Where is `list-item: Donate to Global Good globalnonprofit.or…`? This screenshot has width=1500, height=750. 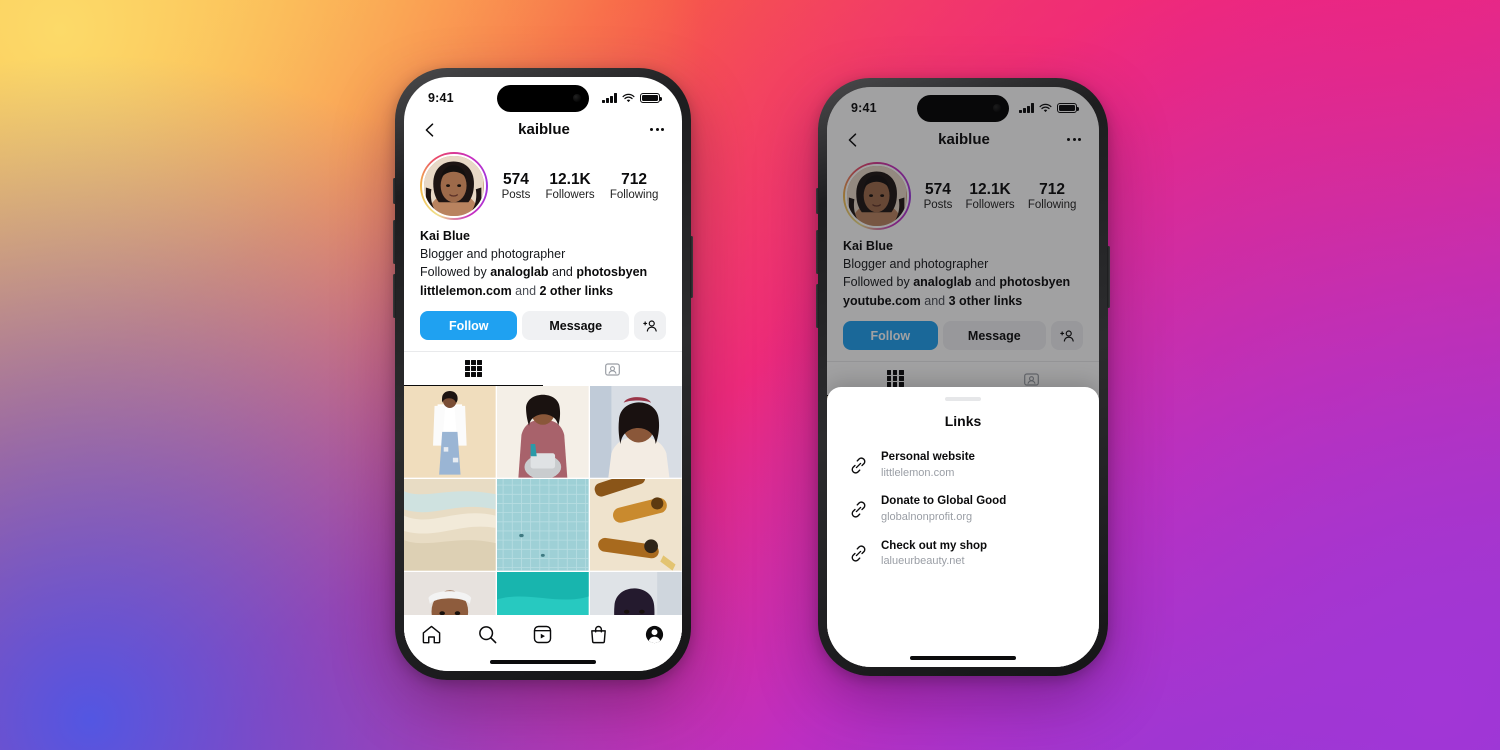
list-item: Donate to Global Good globalnonprofit.or… is located at coordinates (963, 509).